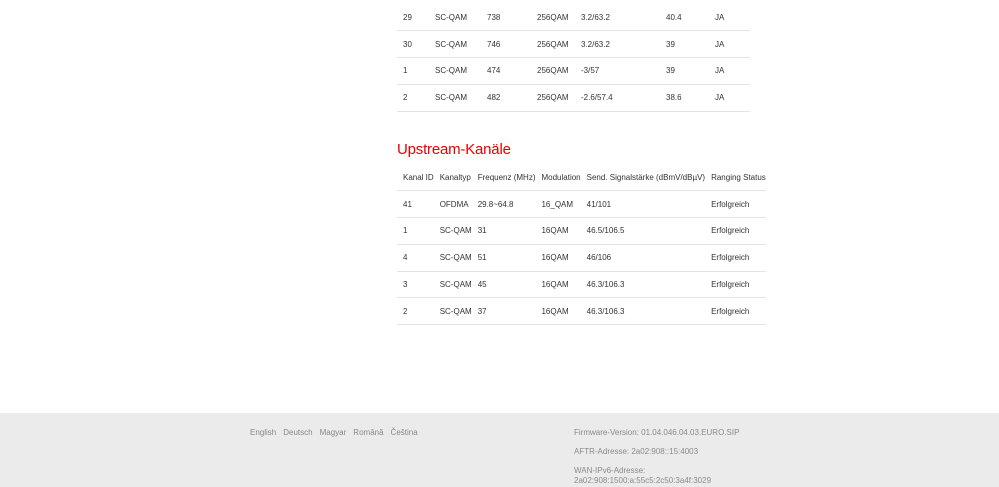 This screenshot has height=487, width=999. I want to click on cell-frequency: 29.8~64.8, so click(495, 204).